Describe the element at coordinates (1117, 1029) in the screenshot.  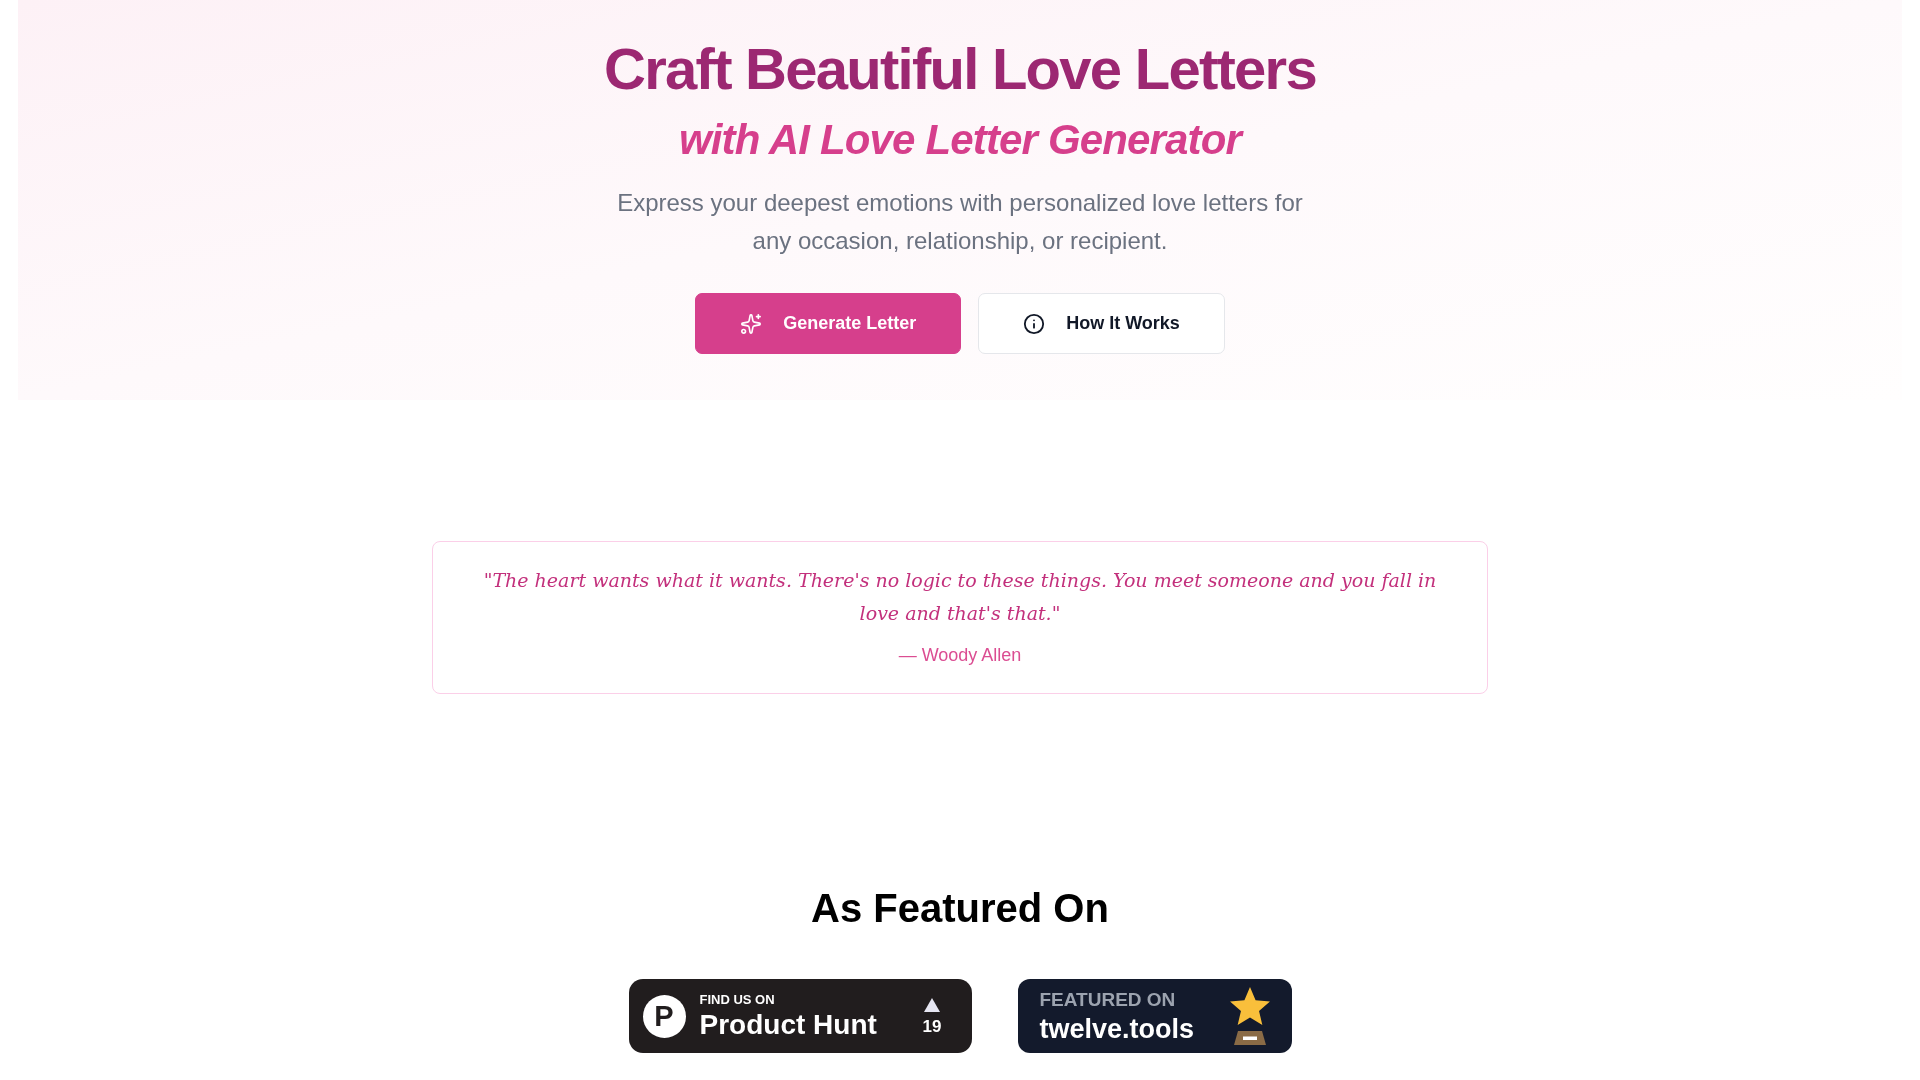
I see `badge-title: twelve.tools` at that location.